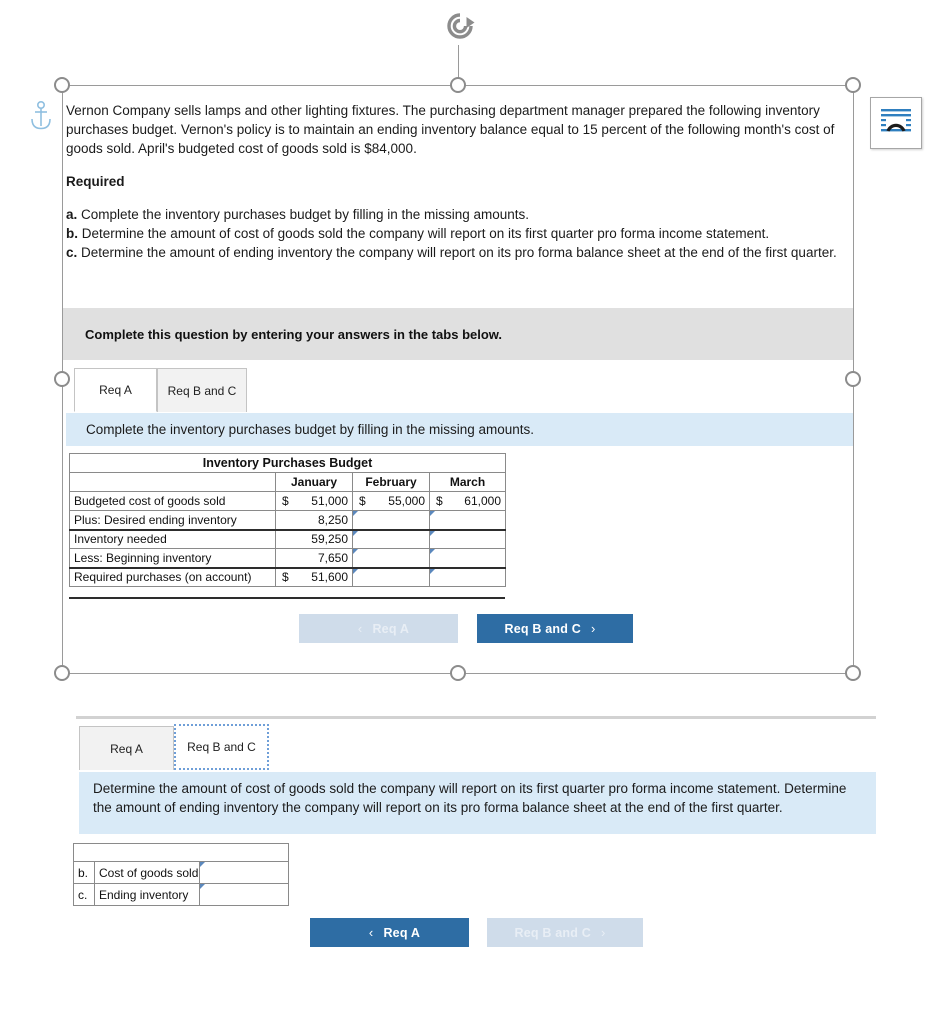 Image resolution: width=936 pixels, height=1024 pixels. Describe the element at coordinates (147, 872) in the screenshot. I see `row-label-cost-of-goods-sold: Cost of goods sold` at that location.